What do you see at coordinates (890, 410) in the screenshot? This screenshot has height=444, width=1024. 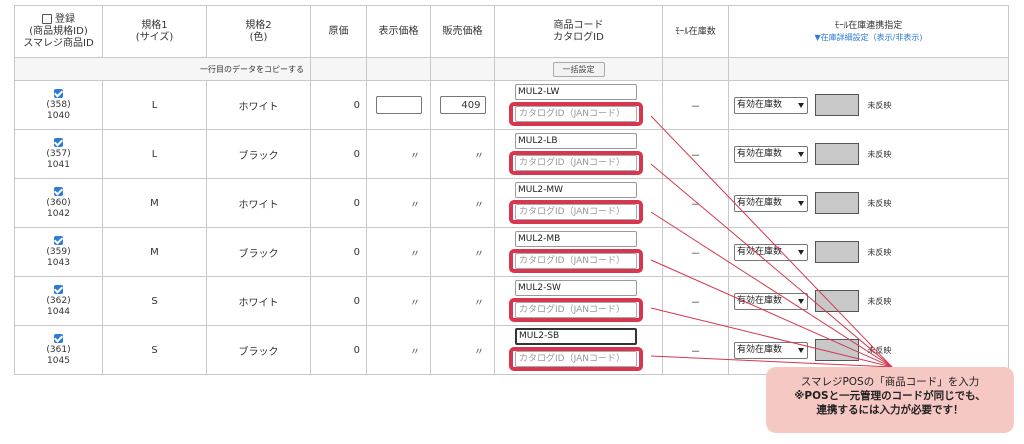 I see `callout-line-3: 連携するには入力が必要です！` at bounding box center [890, 410].